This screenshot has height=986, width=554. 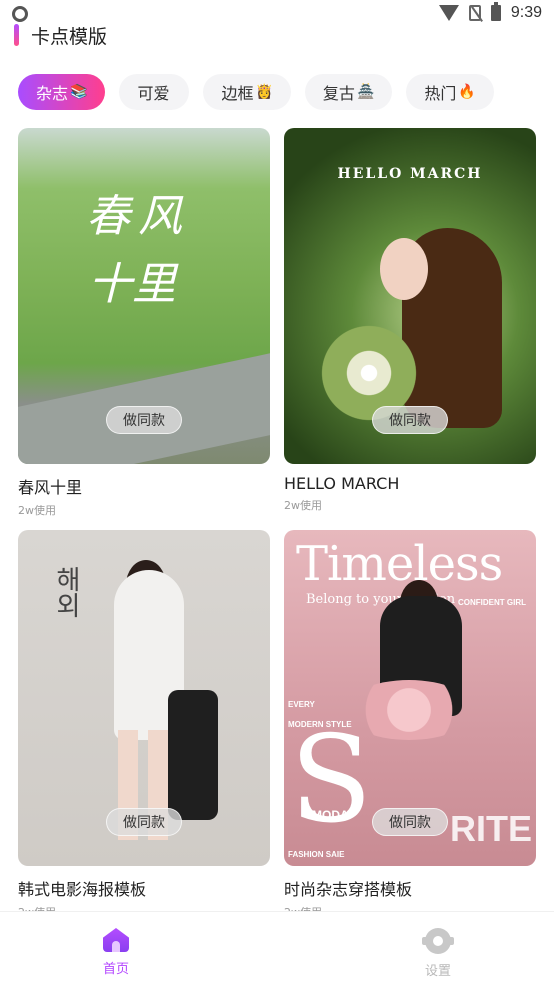 What do you see at coordinates (330, 815) in the screenshot?
I see `poster-label-moda: MODA` at bounding box center [330, 815].